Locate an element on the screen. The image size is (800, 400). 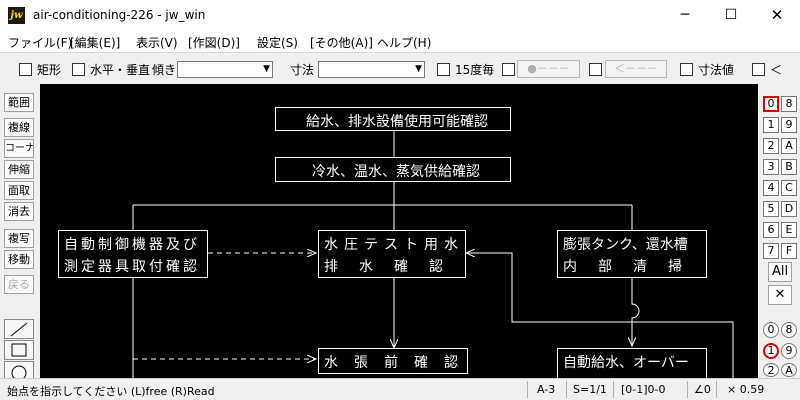
dimension-value-option: 寸法値 is located at coordinates (707, 69).